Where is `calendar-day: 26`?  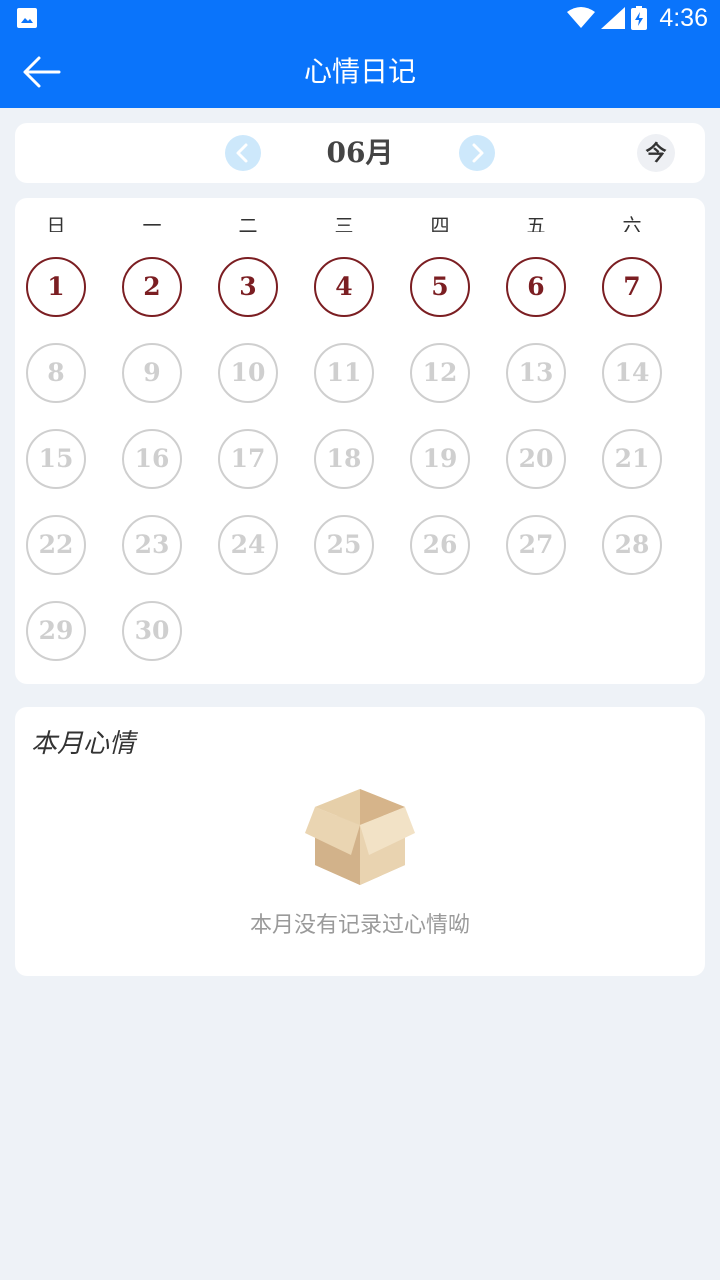
calendar-day: 26 is located at coordinates (440, 545).